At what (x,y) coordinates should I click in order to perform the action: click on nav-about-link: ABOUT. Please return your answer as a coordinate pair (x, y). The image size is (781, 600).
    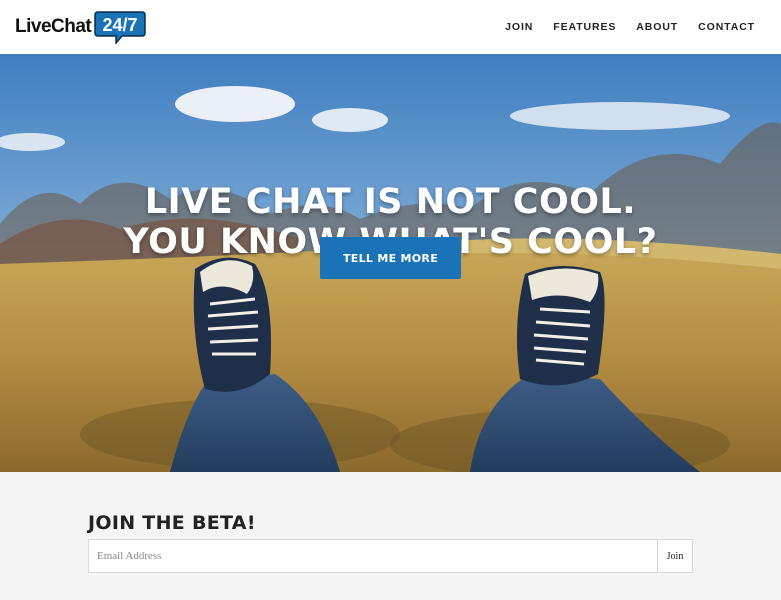
    Looking at the image, I should click on (657, 27).